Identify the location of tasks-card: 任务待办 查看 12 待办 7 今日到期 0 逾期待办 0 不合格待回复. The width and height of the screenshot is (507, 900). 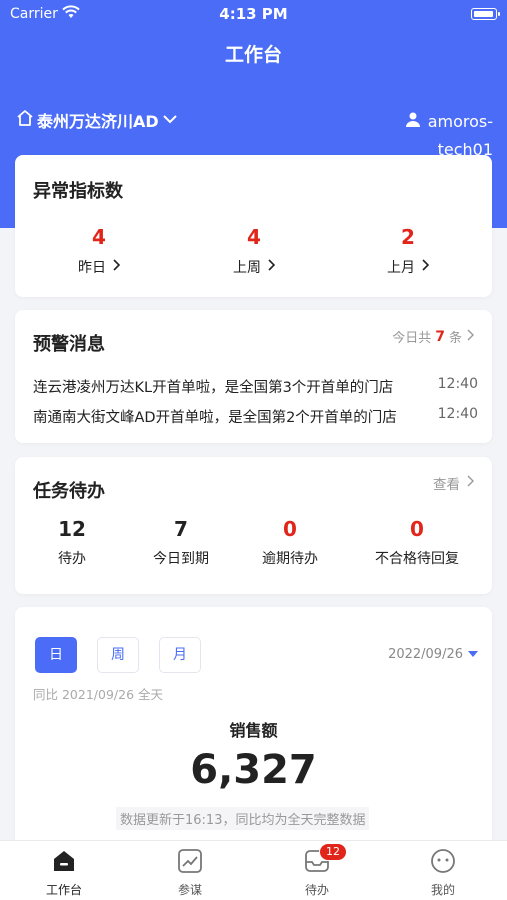
(253, 525).